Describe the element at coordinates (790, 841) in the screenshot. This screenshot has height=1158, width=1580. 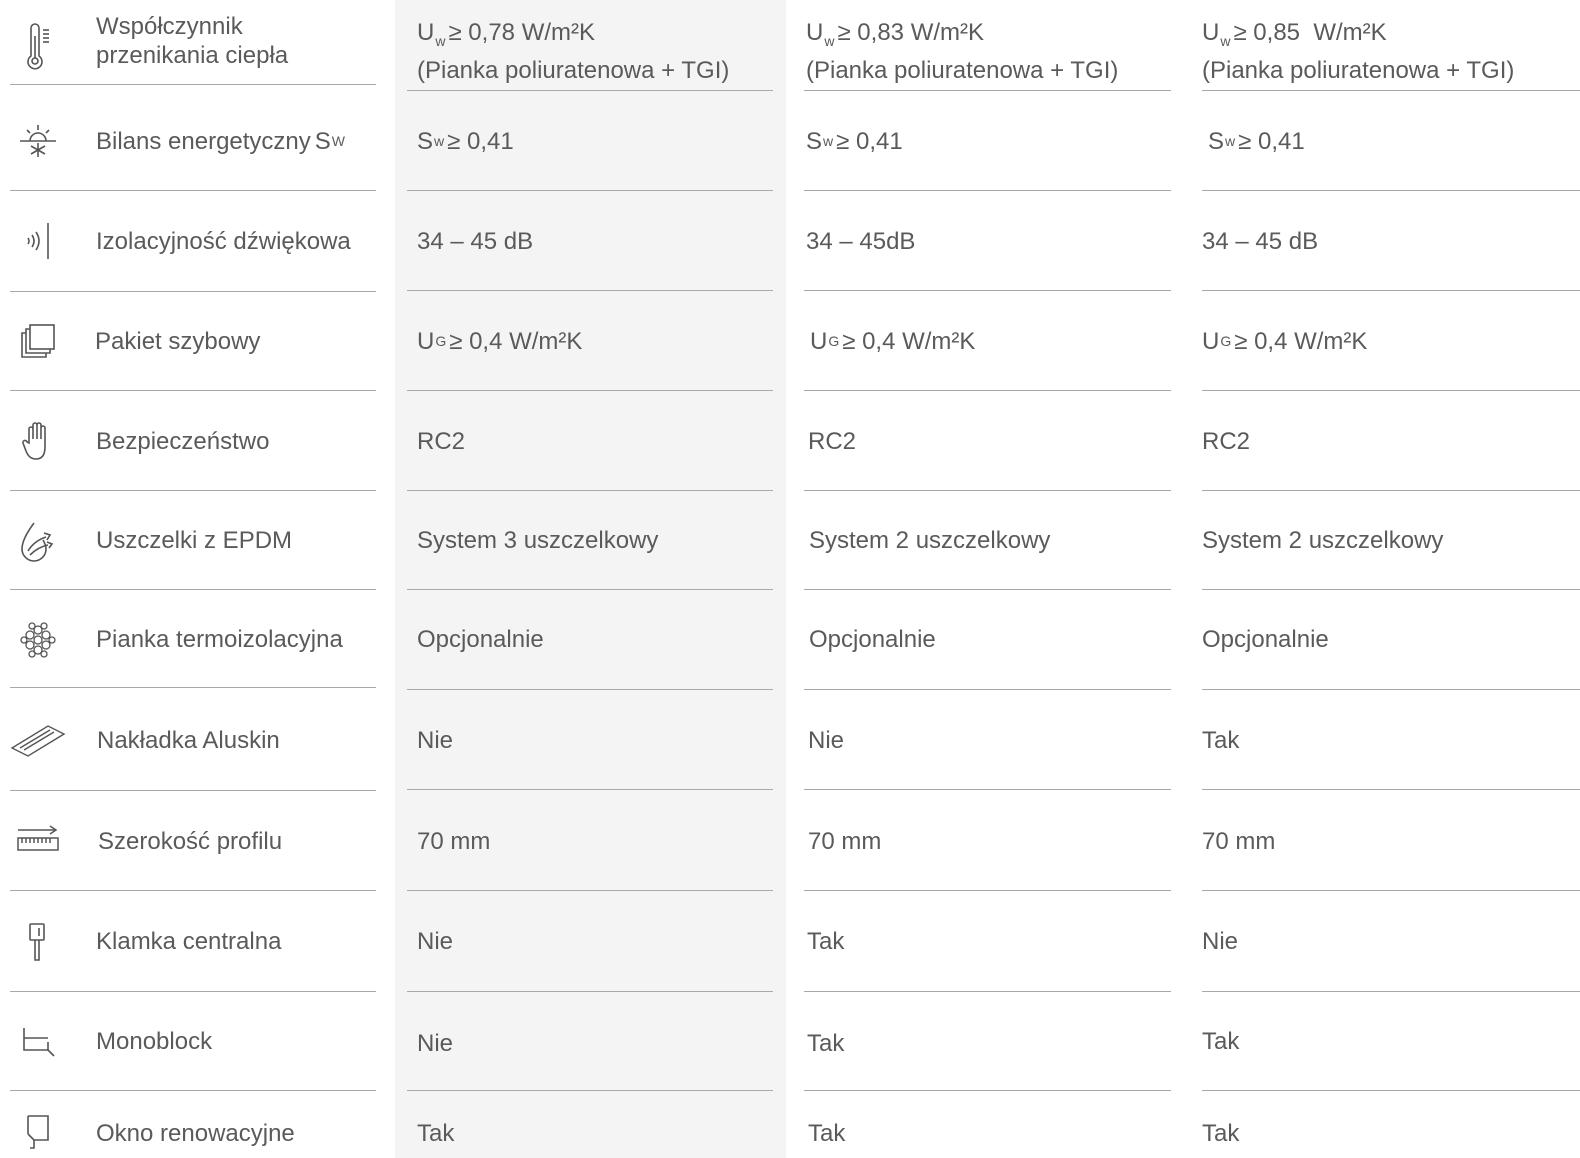
I see `spec-row-profile-width: Szerokość profilu 70 mm 70 mm 70 mm` at that location.